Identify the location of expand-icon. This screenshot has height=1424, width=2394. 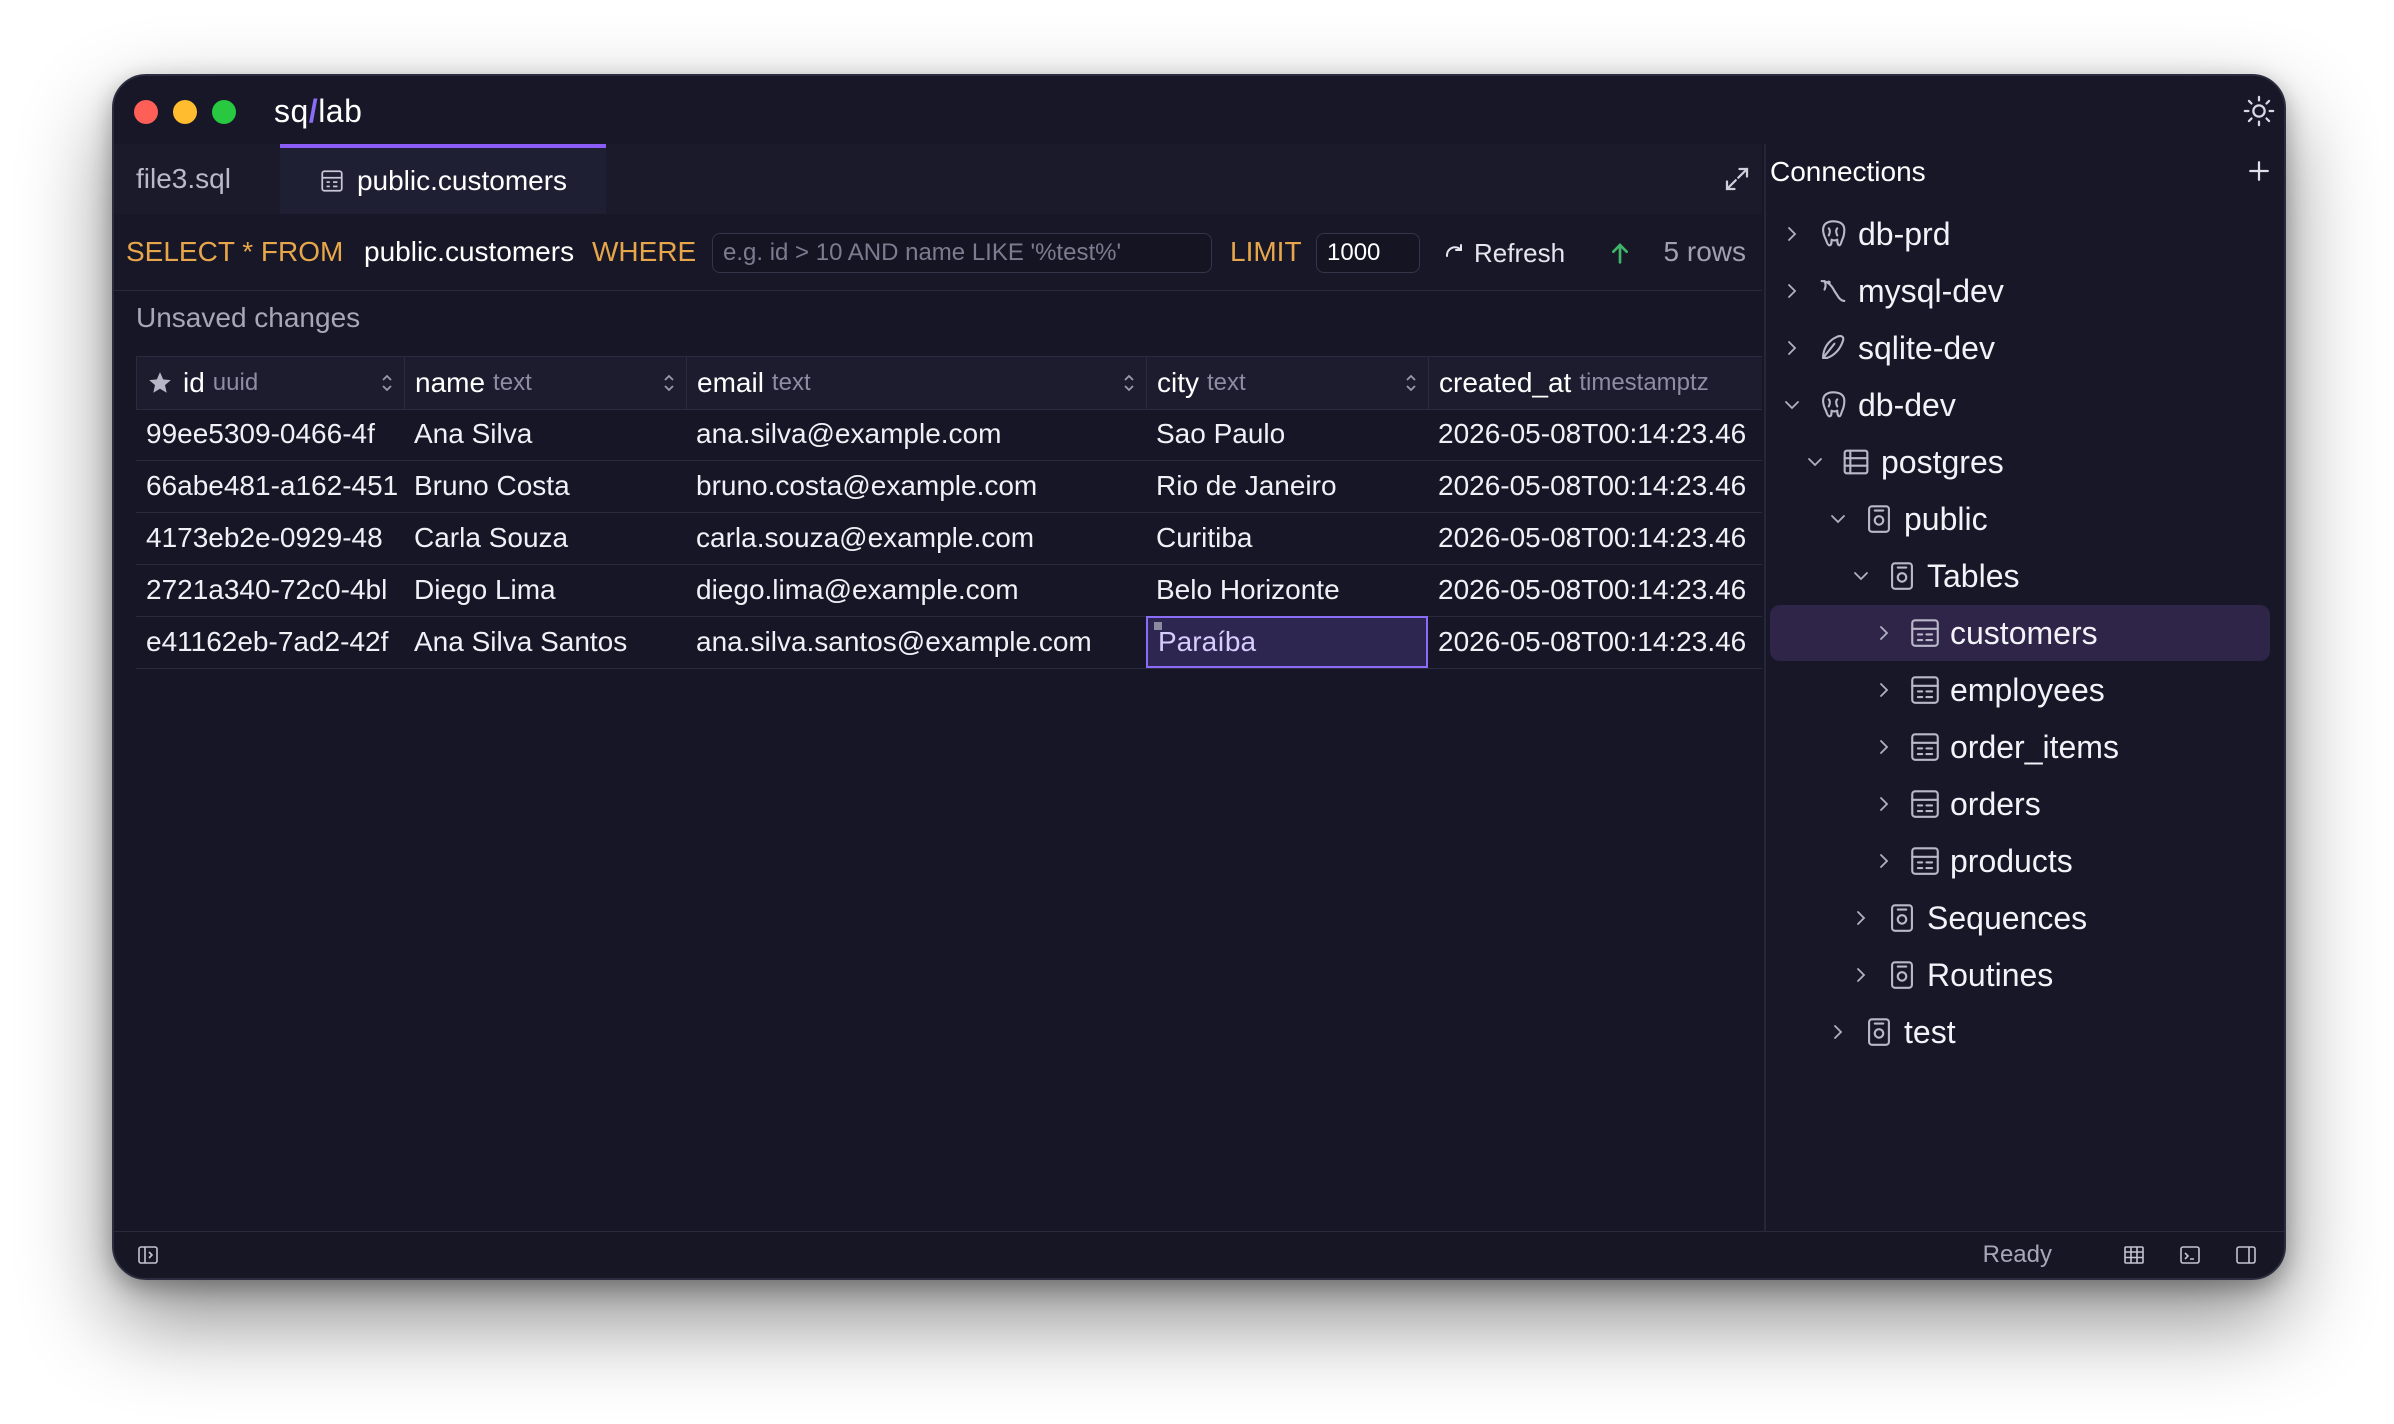
(1737, 179).